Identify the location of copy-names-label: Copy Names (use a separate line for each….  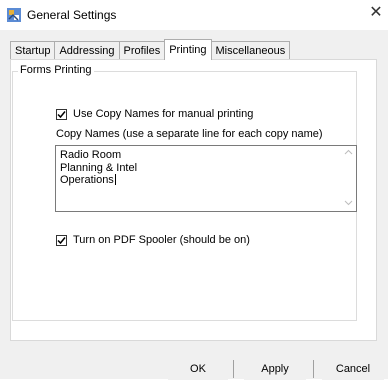
(189, 134).